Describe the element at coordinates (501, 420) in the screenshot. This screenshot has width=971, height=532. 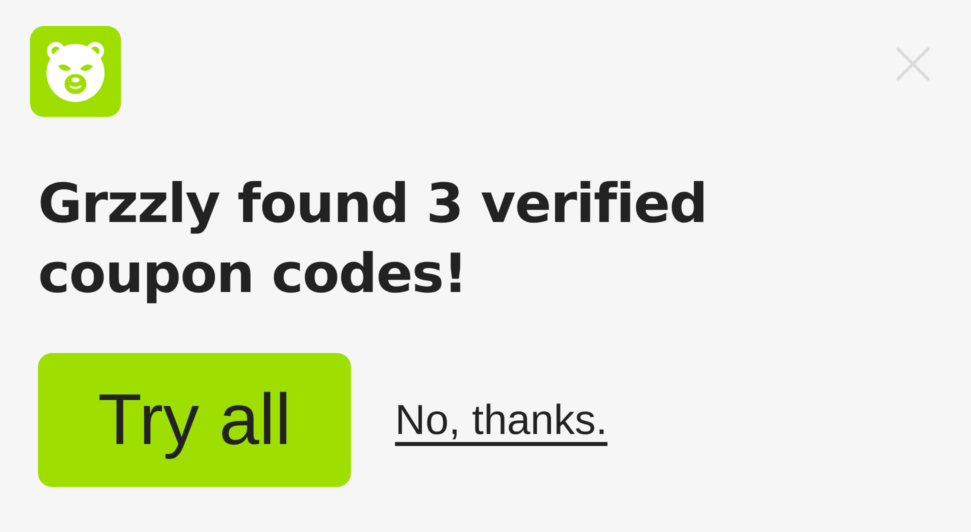
I see `dismiss-link: No, thanks.` at that location.